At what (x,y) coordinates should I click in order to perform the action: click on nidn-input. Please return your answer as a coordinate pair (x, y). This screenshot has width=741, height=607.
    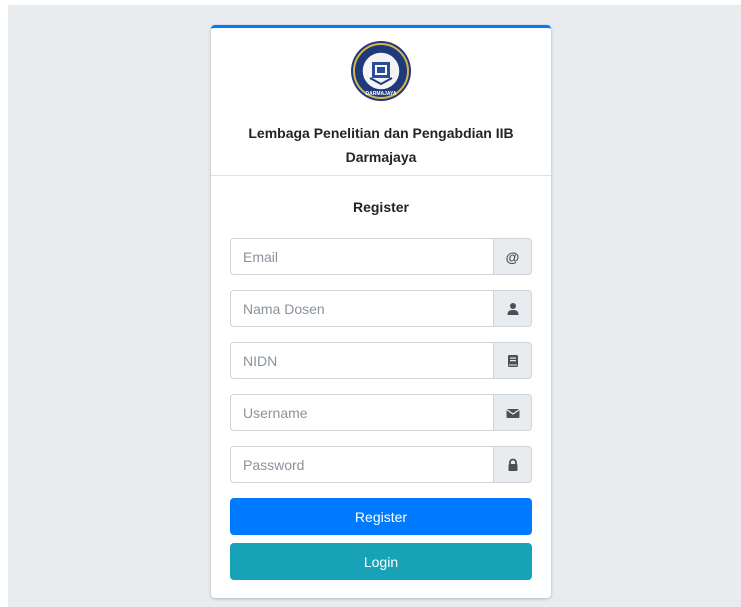
    Looking at the image, I should click on (361, 360).